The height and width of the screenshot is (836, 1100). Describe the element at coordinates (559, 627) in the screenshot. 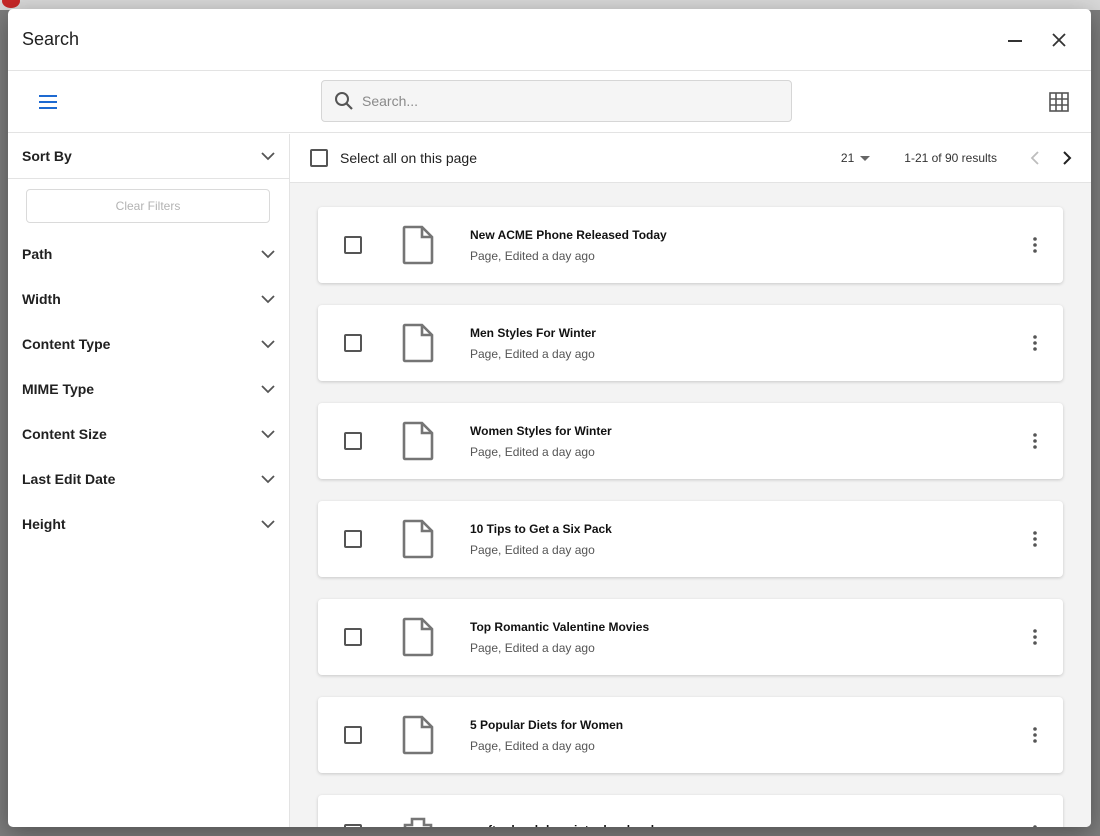

I see `item-name: Top Romantic Valentine Movies` at that location.